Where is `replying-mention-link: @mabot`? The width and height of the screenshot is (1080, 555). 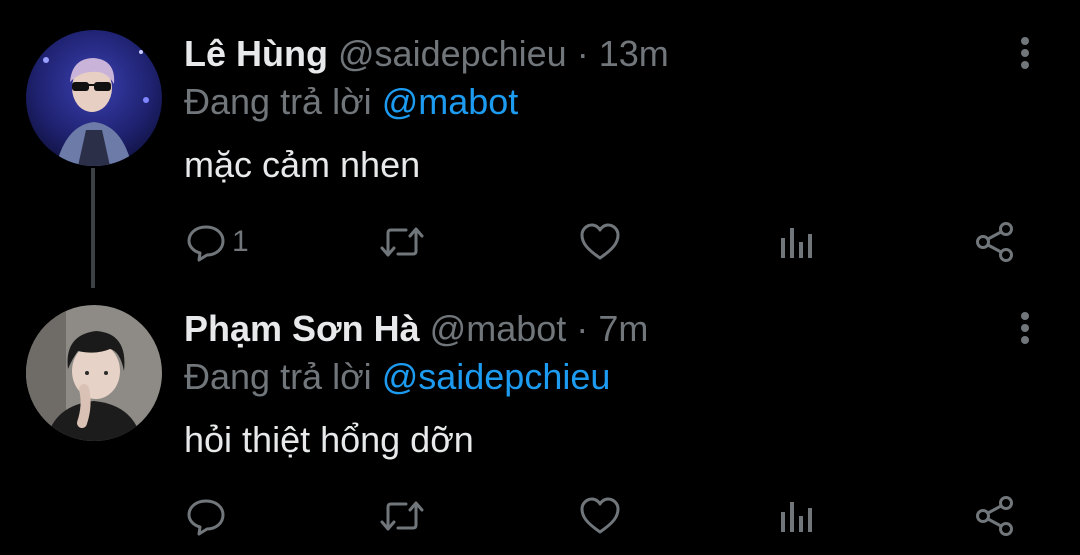
replying-mention-link: @mabot is located at coordinates (450, 101).